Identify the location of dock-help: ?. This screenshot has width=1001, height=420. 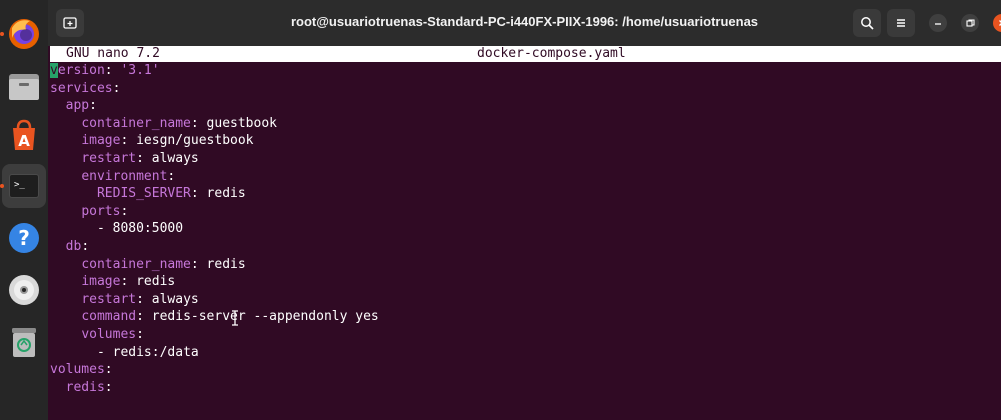
(24, 238).